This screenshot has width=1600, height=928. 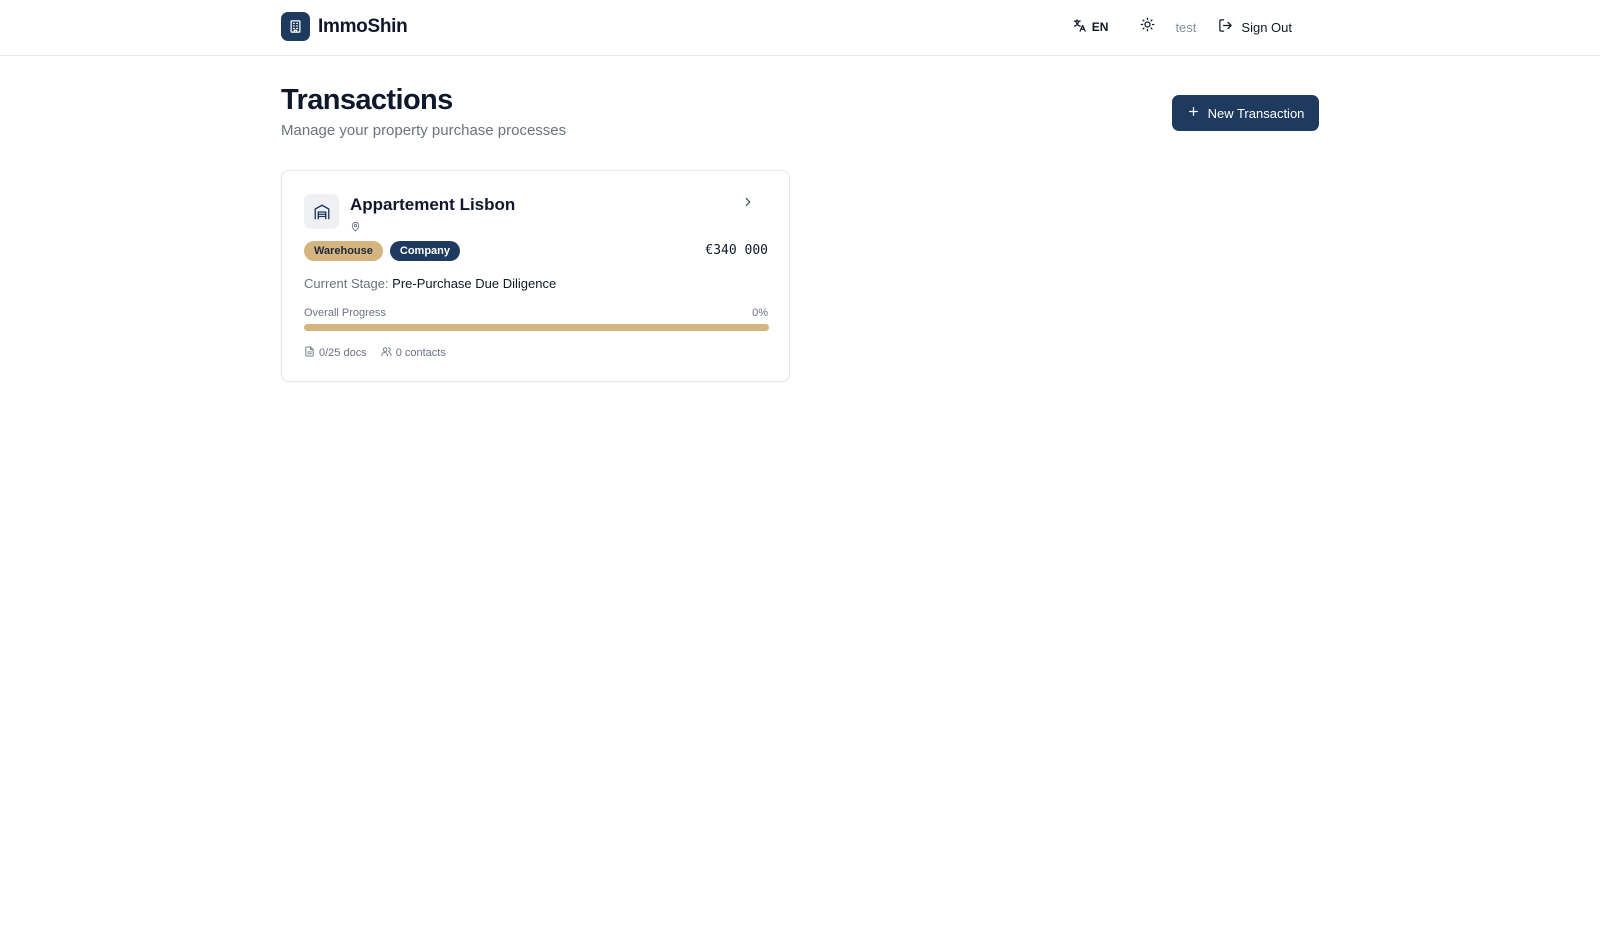 What do you see at coordinates (367, 100) in the screenshot?
I see `page-title: Transactions` at bounding box center [367, 100].